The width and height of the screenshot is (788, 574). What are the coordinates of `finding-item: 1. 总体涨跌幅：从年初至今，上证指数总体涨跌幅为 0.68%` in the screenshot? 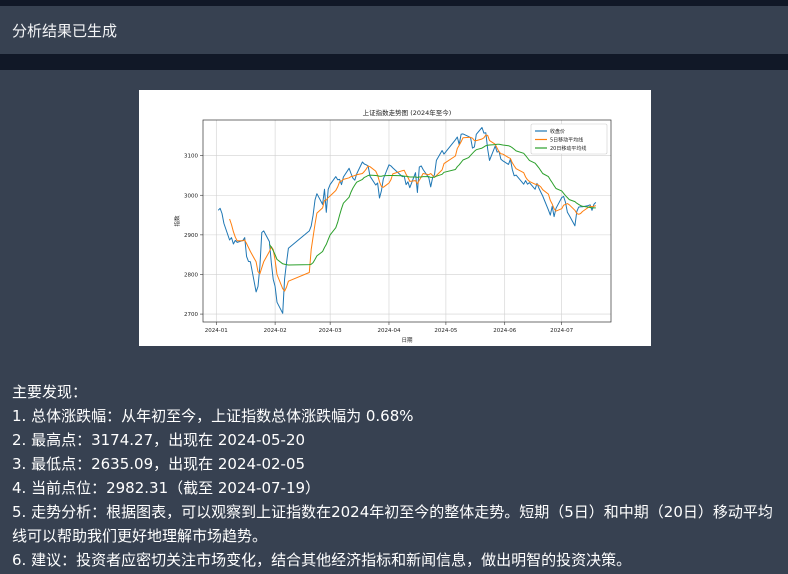 It's located at (213, 416).